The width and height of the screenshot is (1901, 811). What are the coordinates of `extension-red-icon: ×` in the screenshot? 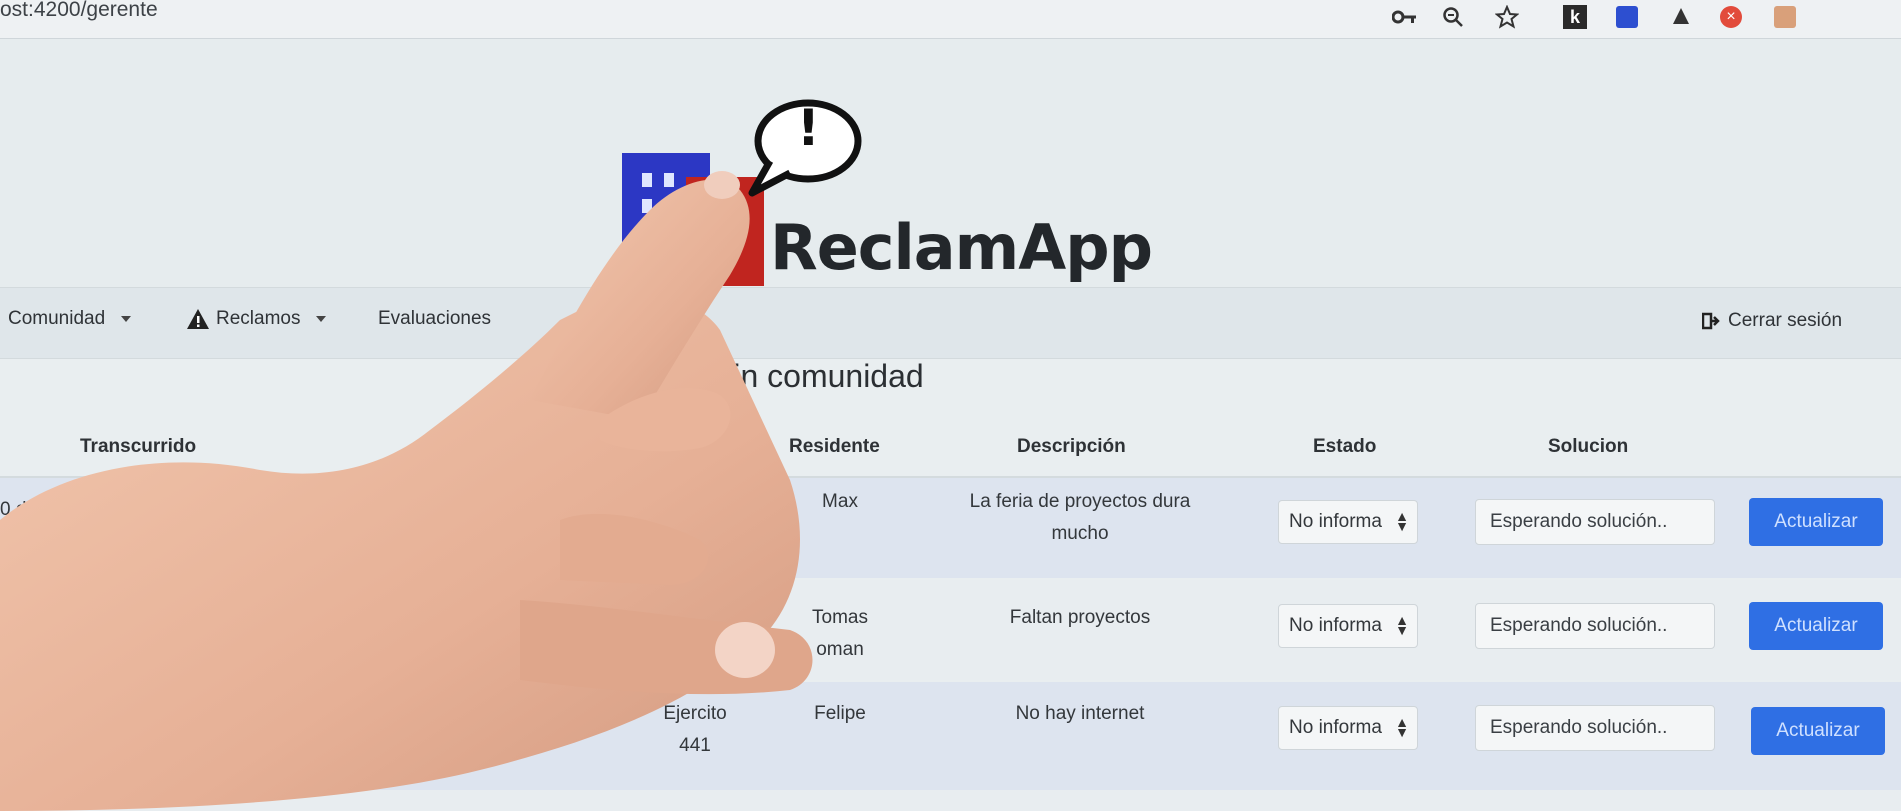 It's located at (1731, 17).